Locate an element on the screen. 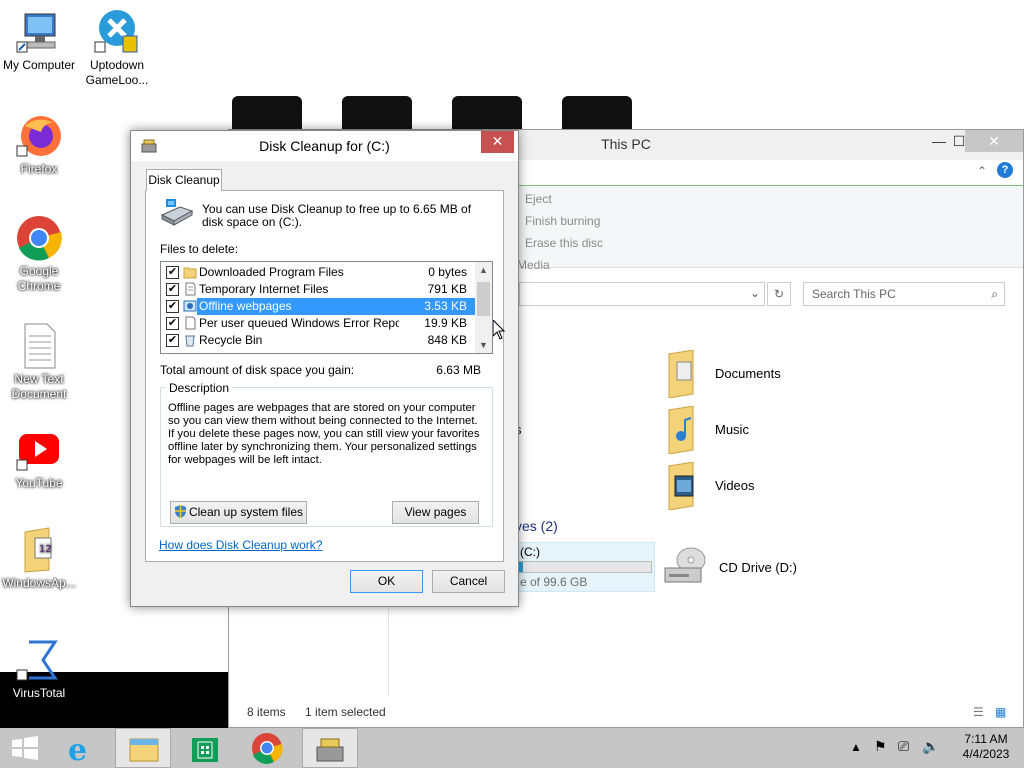 The height and width of the screenshot is (768, 1024). file-size: 19.9 KB is located at coordinates (445, 323).